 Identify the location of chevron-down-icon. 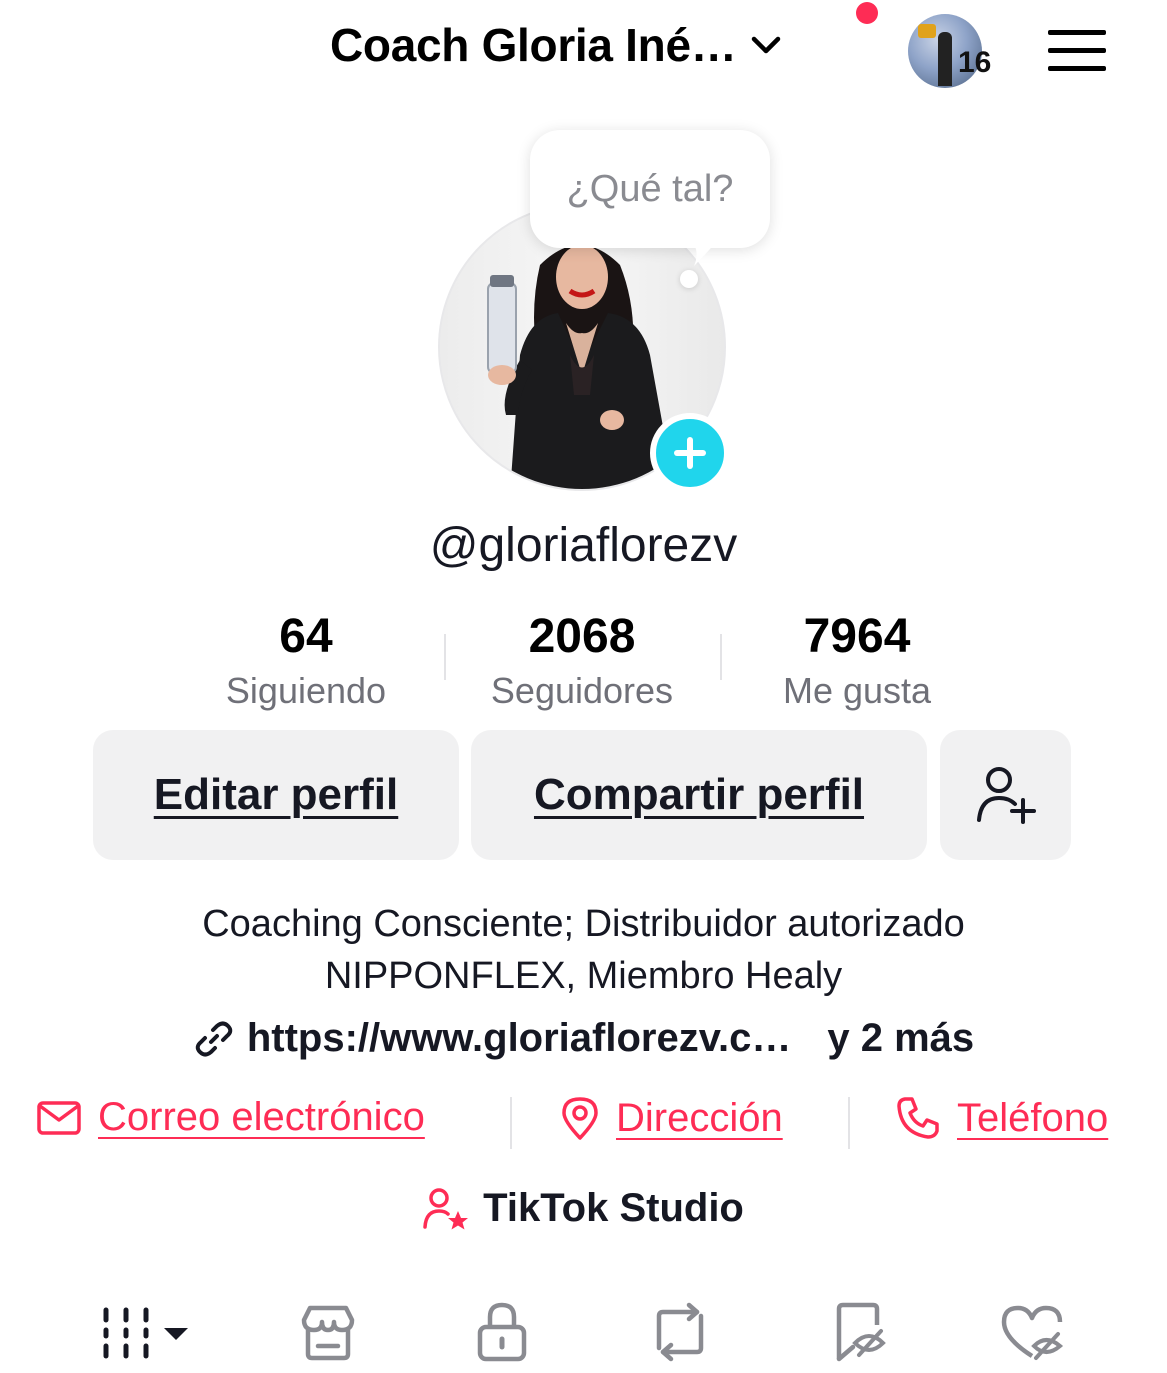
(766, 45).